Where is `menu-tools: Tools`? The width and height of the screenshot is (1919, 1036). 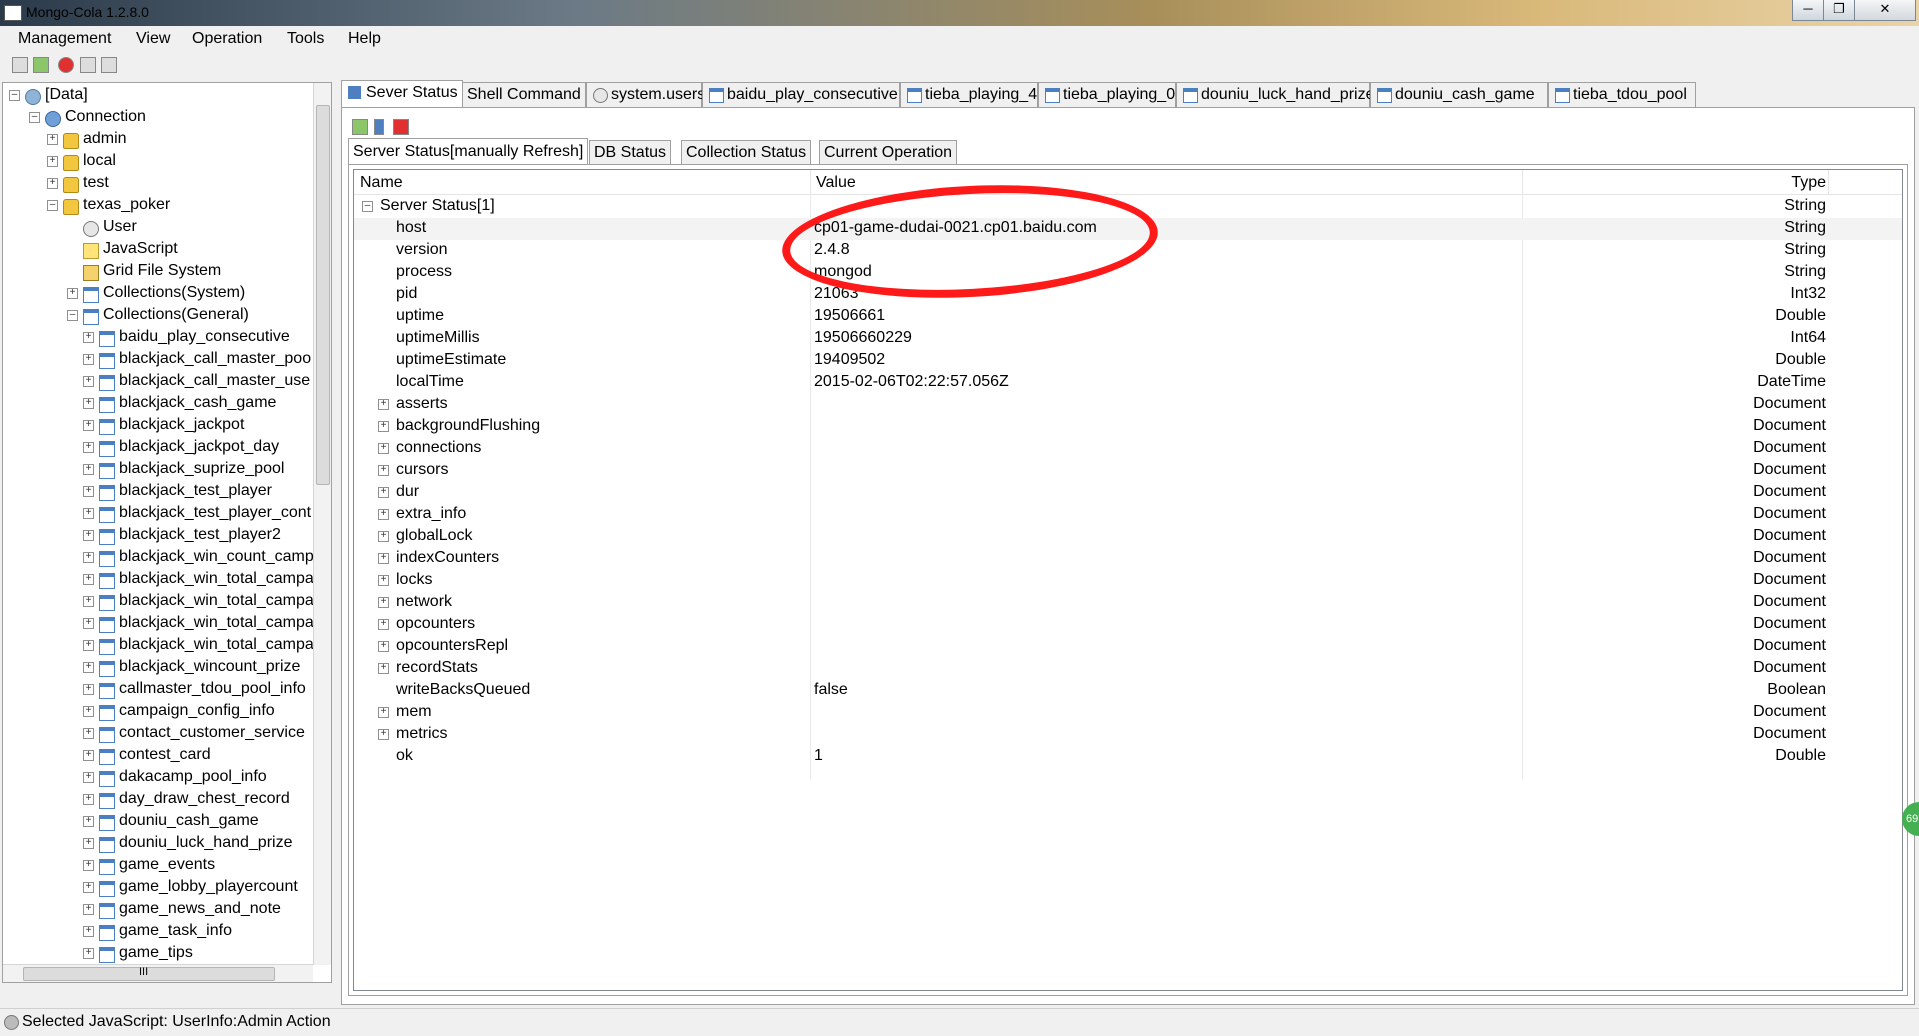 menu-tools: Tools is located at coordinates (305, 39).